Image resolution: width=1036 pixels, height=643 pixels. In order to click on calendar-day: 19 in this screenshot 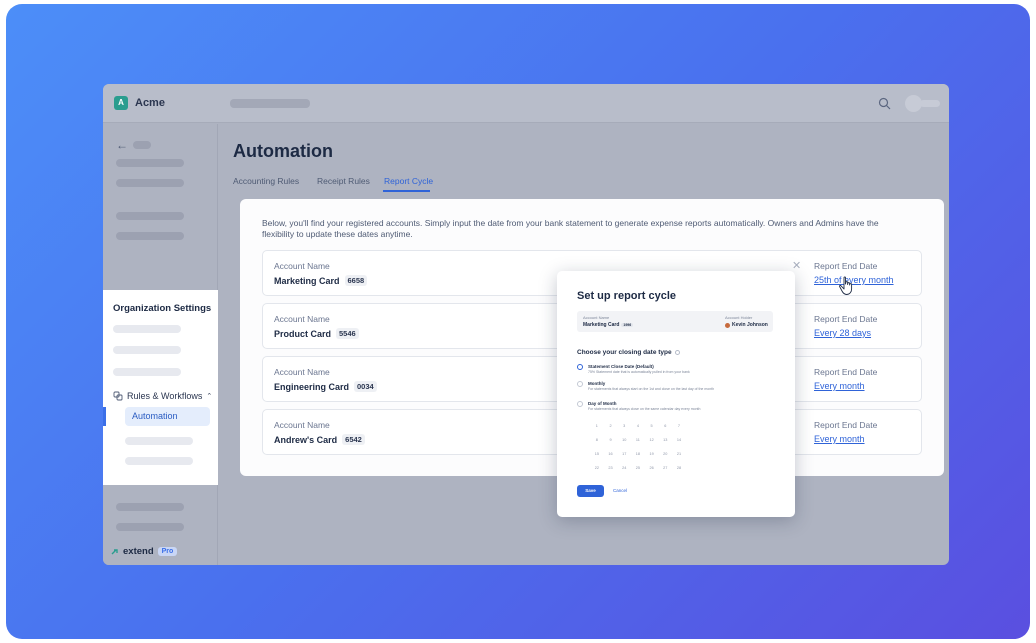, I will do `click(652, 454)`.